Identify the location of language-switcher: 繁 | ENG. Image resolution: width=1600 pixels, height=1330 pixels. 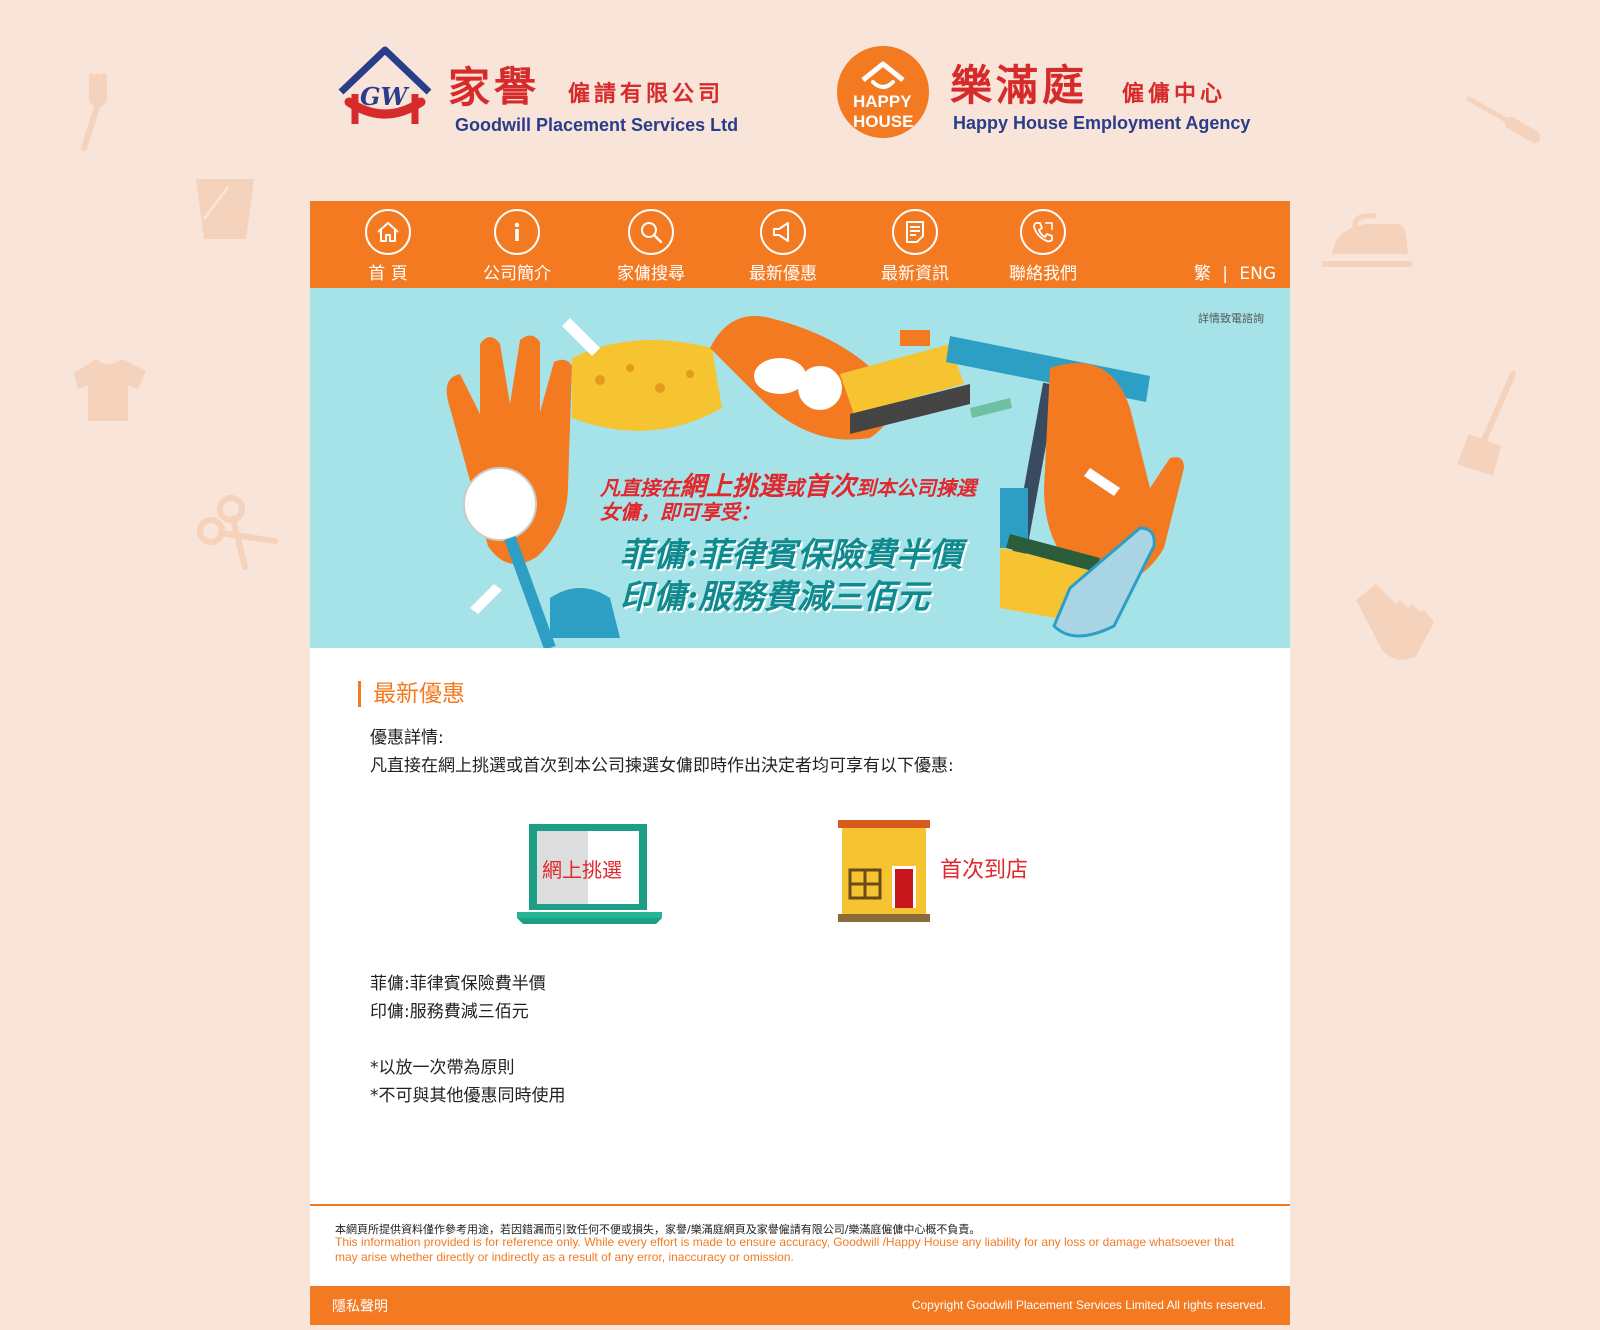
(1235, 271).